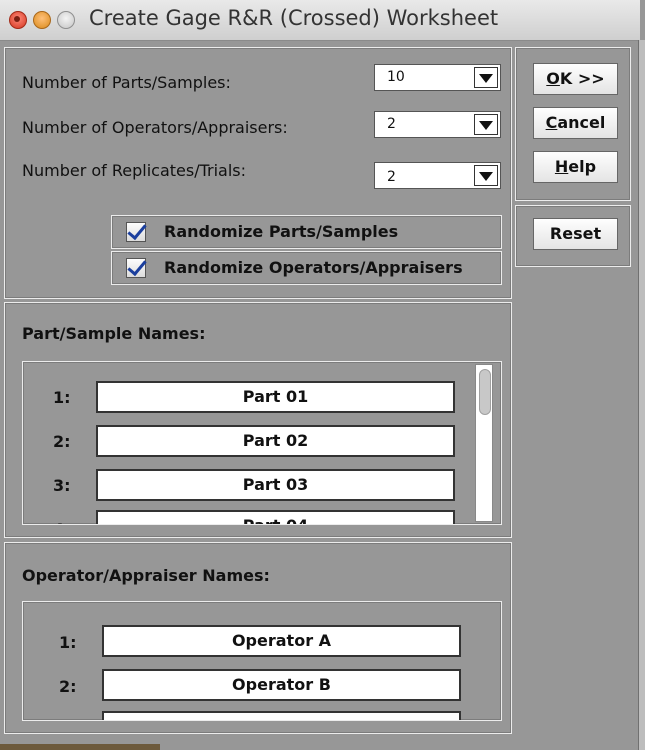 The image size is (645, 750). I want to click on ok-button: OK >>, so click(575, 79).